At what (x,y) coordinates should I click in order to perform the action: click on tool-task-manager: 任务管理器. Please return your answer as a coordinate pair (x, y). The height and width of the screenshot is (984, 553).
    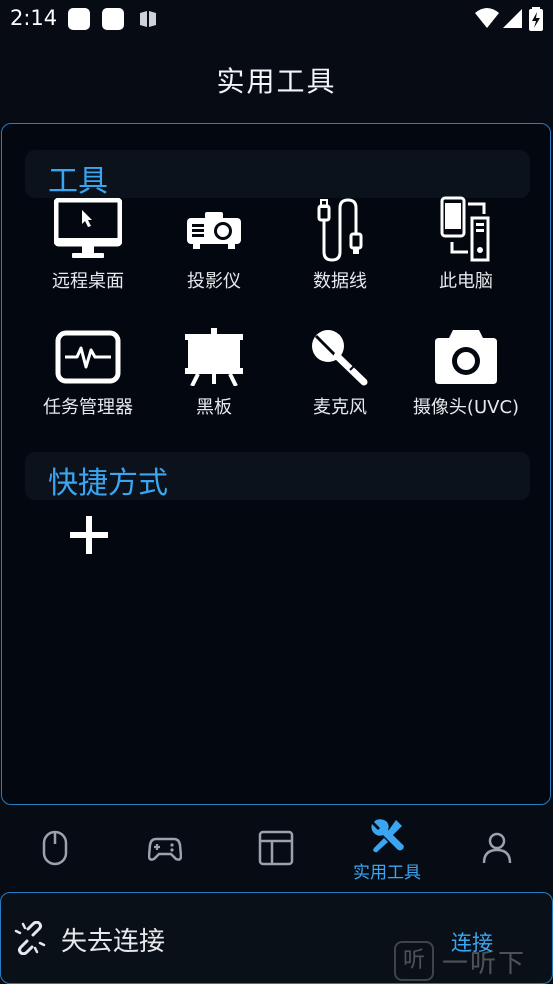
    Looking at the image, I should click on (88, 376).